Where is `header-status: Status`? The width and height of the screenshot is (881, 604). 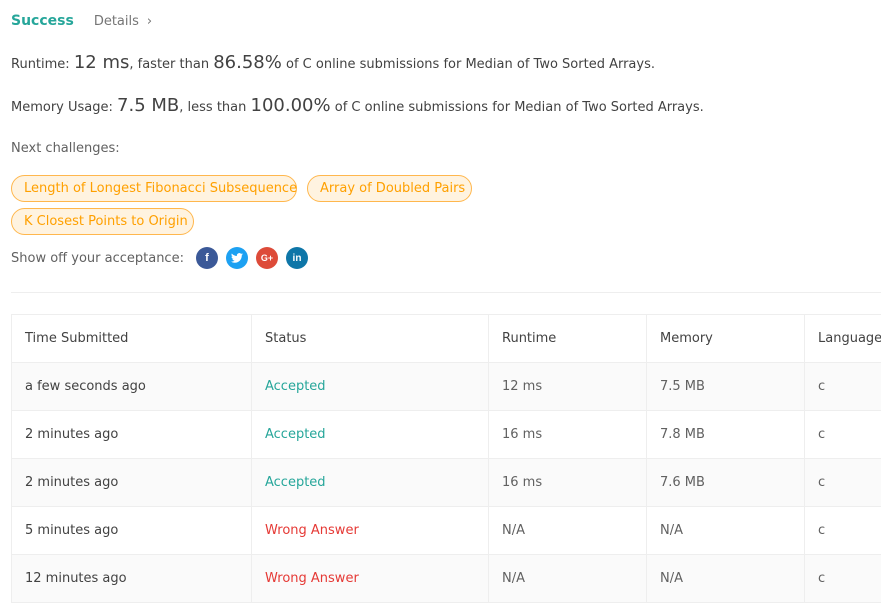
header-status: Status is located at coordinates (370, 338).